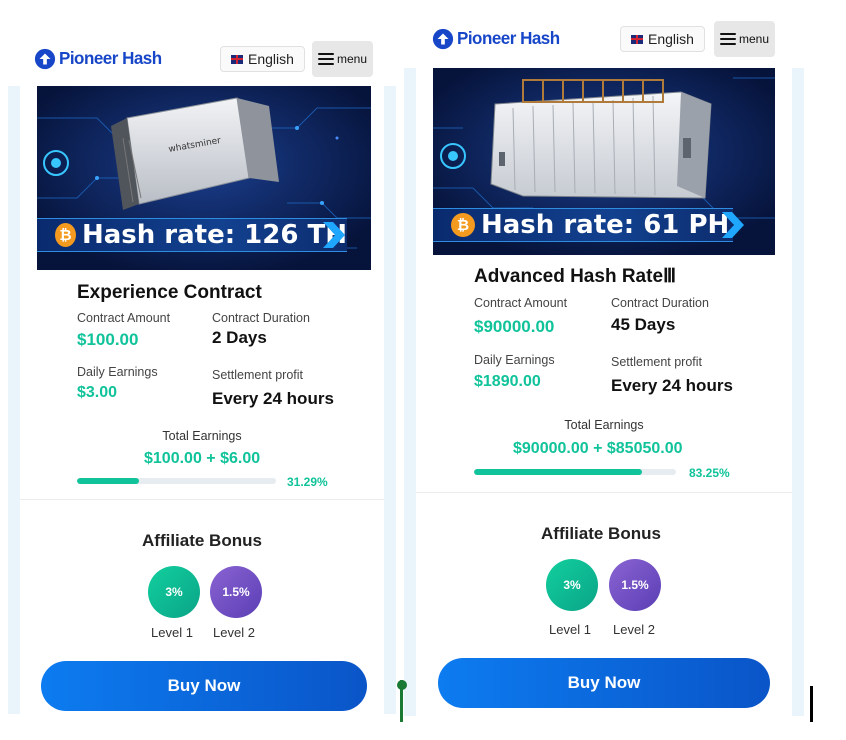  What do you see at coordinates (604, 161) in the screenshot?
I see `product-banner: ₿ Hash rate: 61 PH` at bounding box center [604, 161].